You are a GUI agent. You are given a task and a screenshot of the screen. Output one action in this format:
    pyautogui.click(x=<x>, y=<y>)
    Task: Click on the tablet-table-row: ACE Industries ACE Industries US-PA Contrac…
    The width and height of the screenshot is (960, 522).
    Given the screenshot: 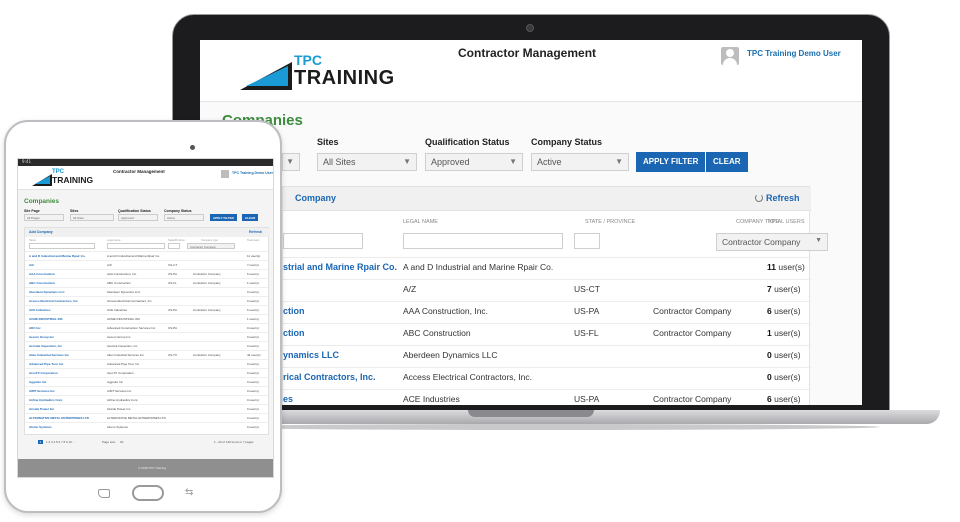 What is the action you would take?
    pyautogui.click(x=147, y=308)
    